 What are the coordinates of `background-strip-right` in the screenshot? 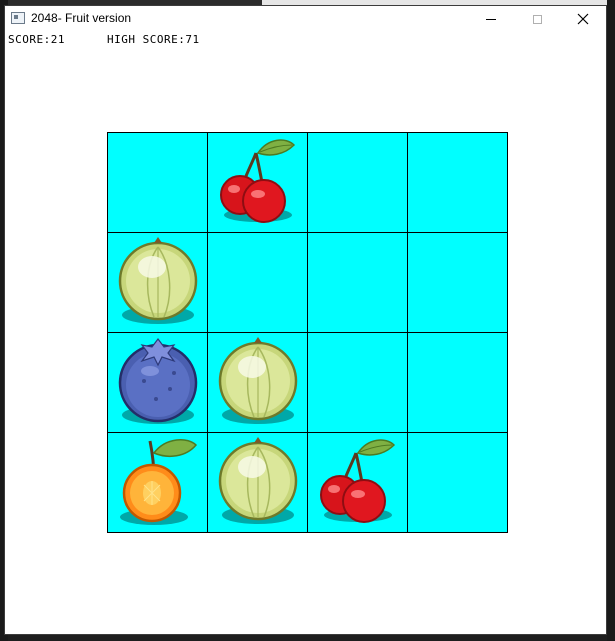 It's located at (611, 320).